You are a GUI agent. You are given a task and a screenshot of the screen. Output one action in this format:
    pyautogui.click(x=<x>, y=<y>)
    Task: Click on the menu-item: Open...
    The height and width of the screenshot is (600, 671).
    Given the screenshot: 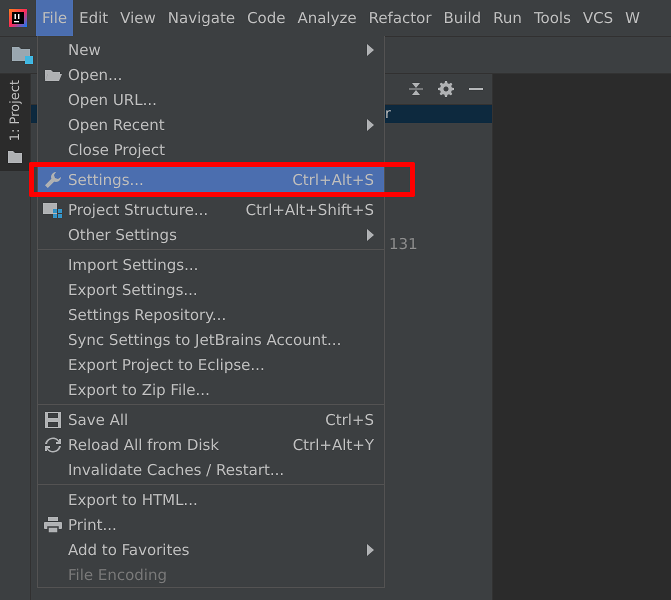 What is the action you would take?
    pyautogui.click(x=211, y=74)
    